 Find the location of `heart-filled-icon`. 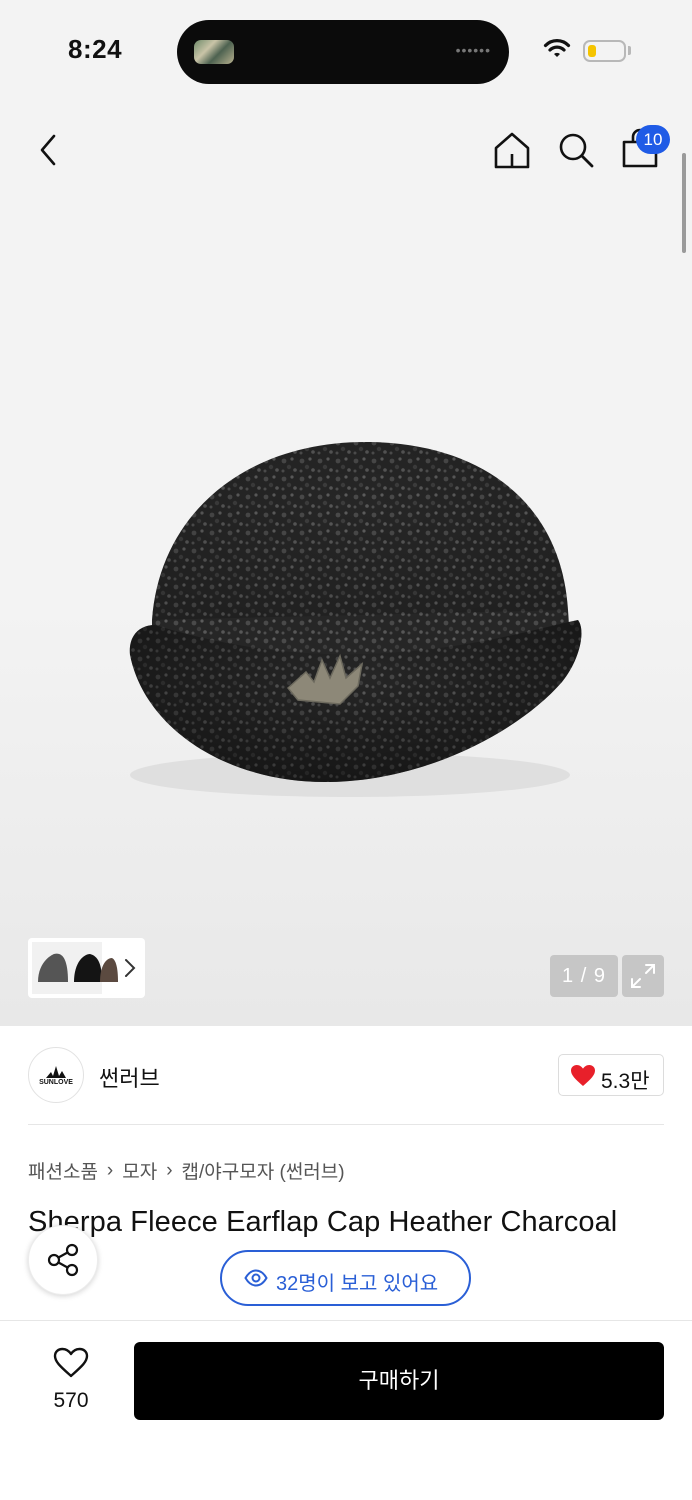

heart-filled-icon is located at coordinates (583, 1075).